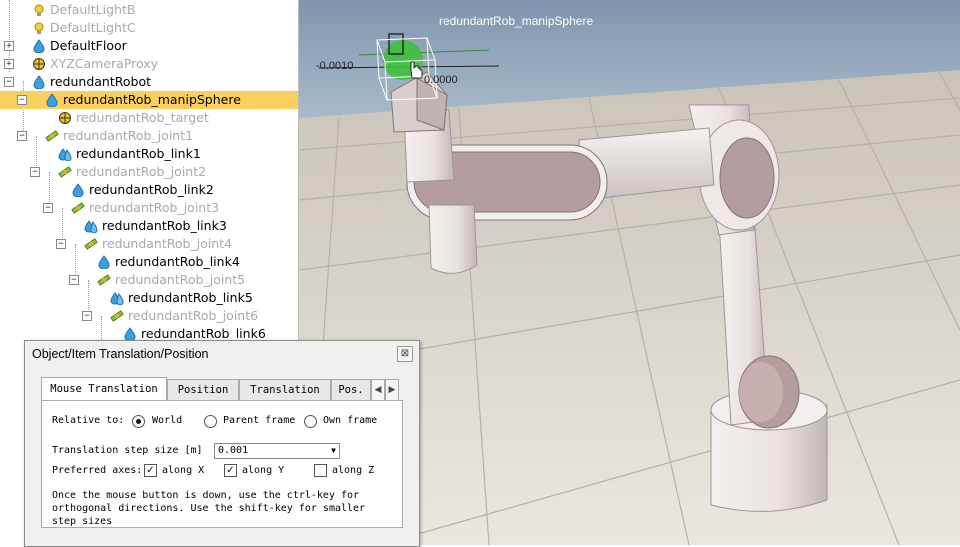 This screenshot has height=547, width=960. Describe the element at coordinates (128, 135) in the screenshot. I see `tree-item-label: redundantRob_joint1` at that location.